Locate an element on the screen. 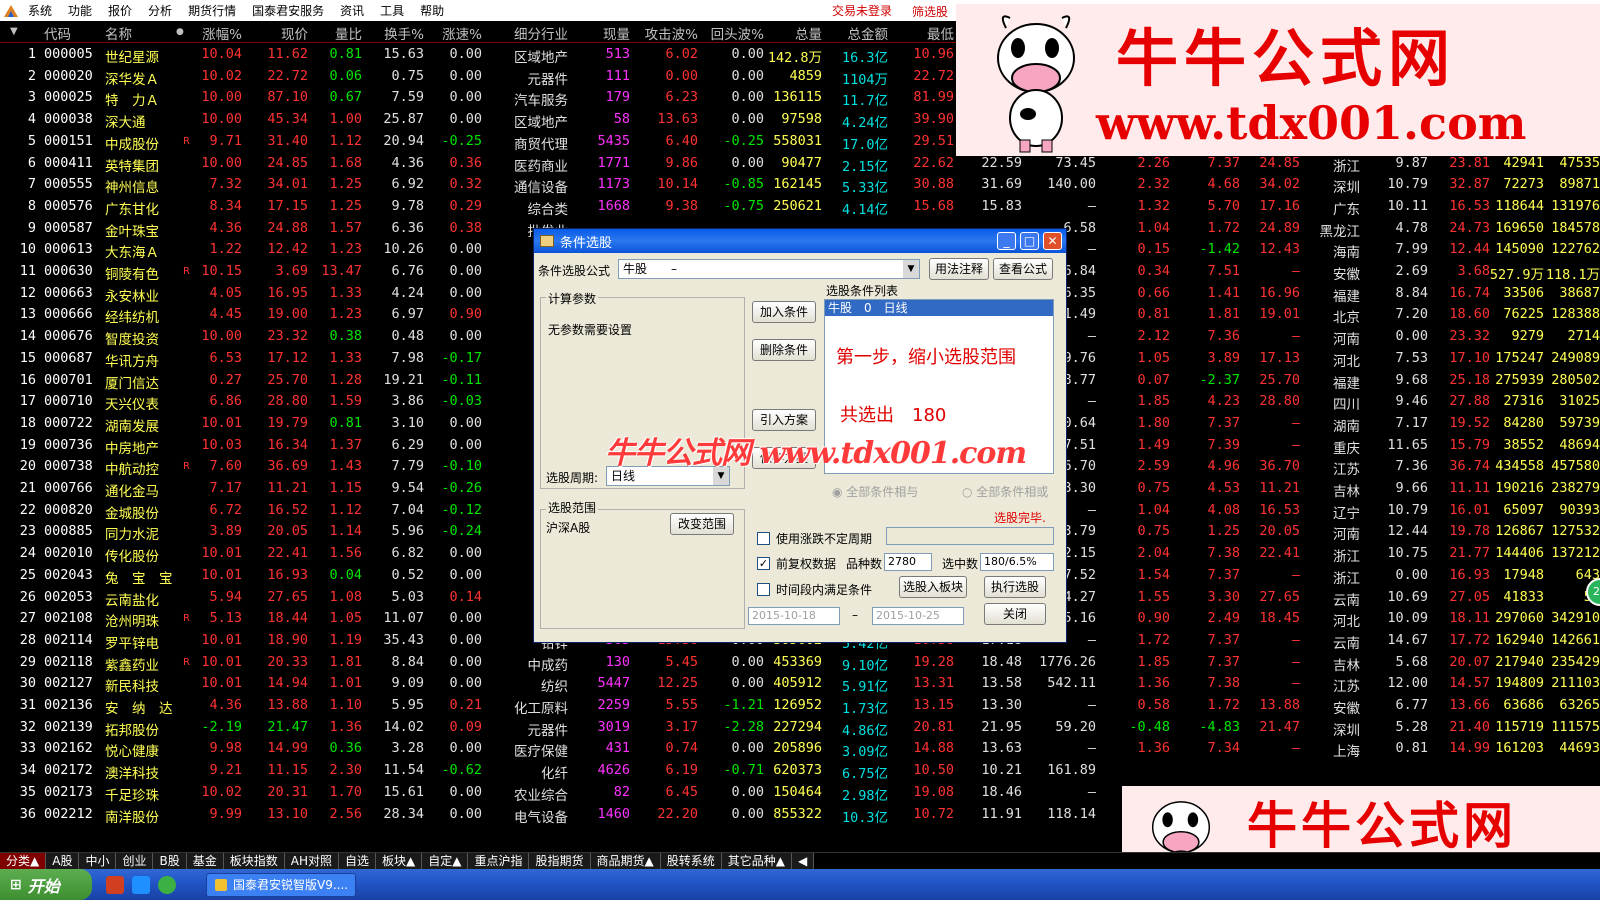 The height and width of the screenshot is (900, 1600). market-tab: 板块指数 is located at coordinates (254, 861).